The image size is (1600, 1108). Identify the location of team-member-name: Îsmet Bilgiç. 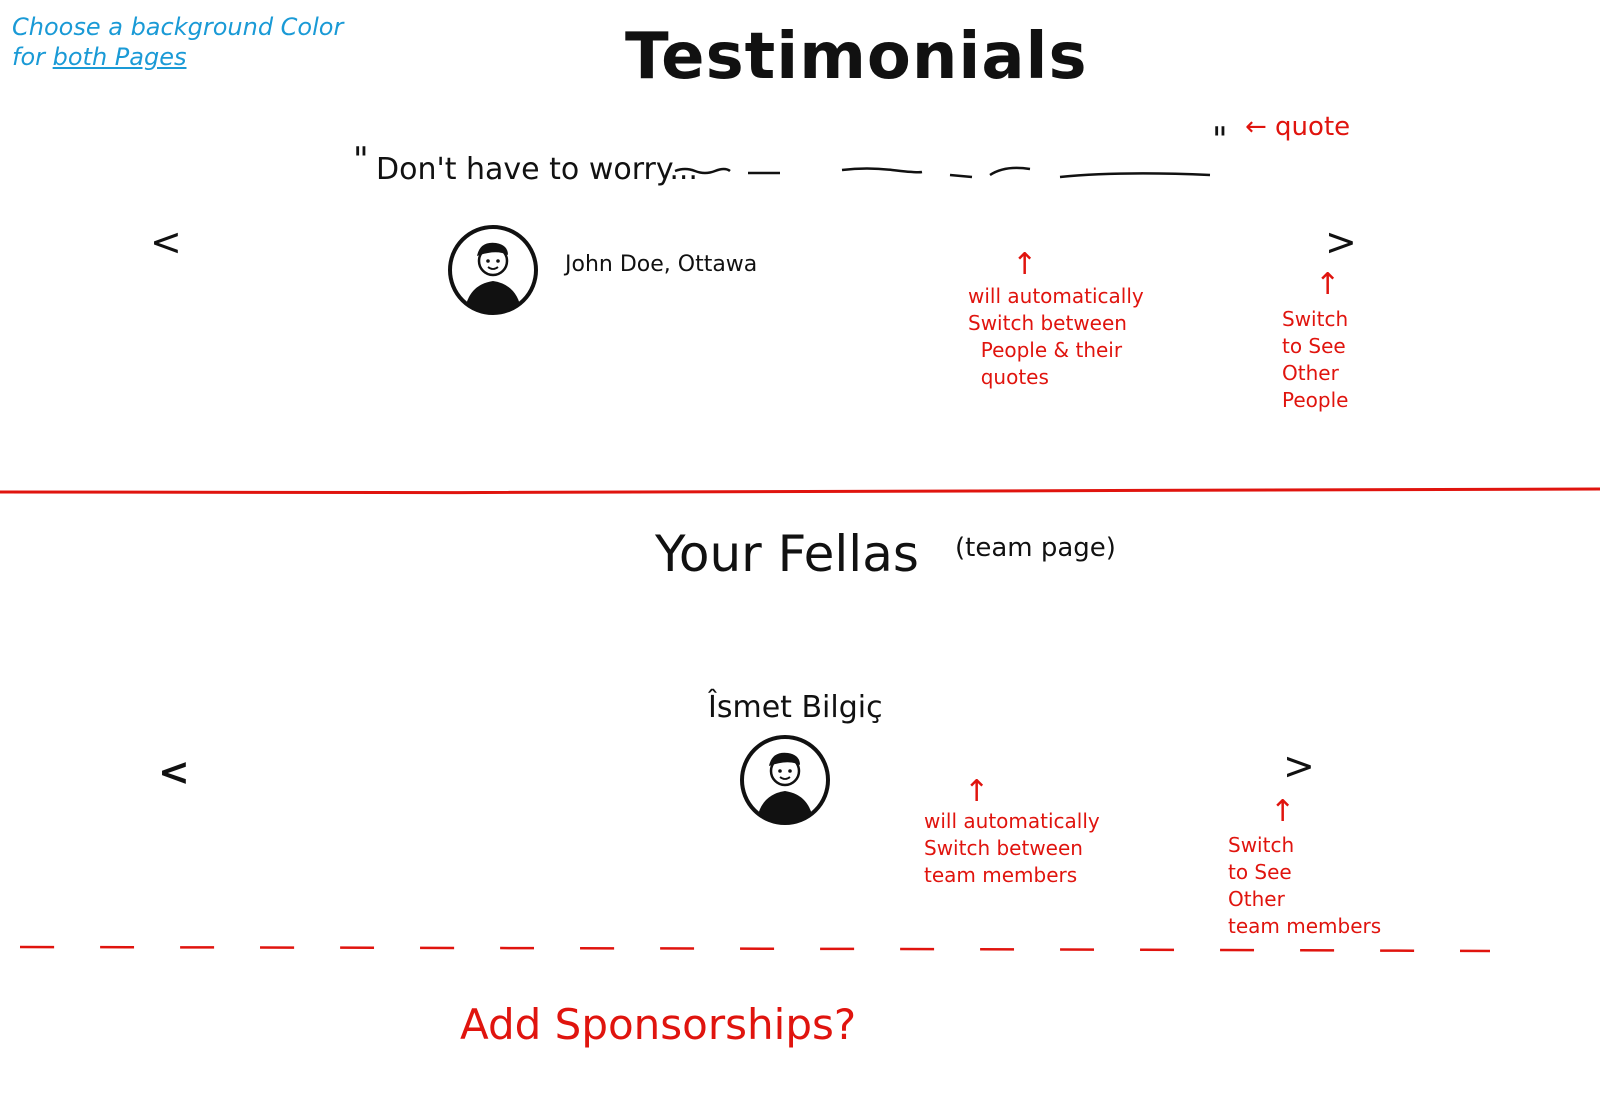
(795, 707).